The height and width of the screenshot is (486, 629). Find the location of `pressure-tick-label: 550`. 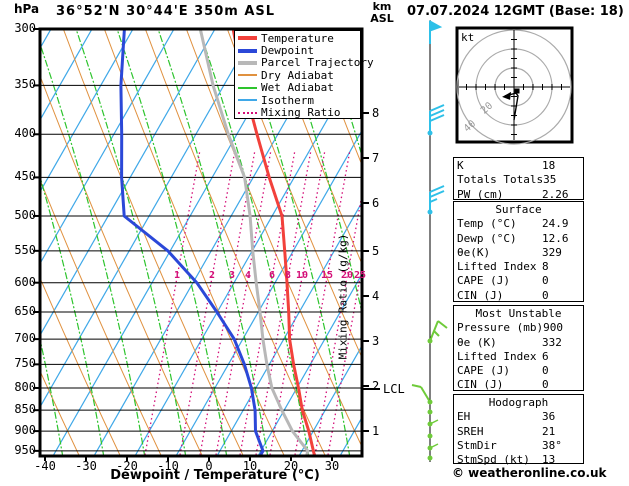

pressure-tick-label: 550 is located at coordinates (25, 249).